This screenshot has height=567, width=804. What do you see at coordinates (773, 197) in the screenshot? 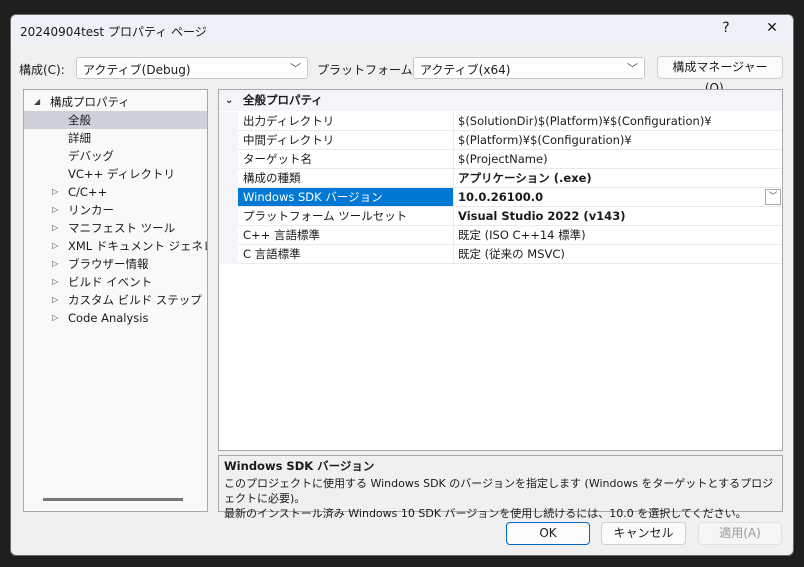
I see `dropdown-chevron-icon: ﹀` at bounding box center [773, 197].